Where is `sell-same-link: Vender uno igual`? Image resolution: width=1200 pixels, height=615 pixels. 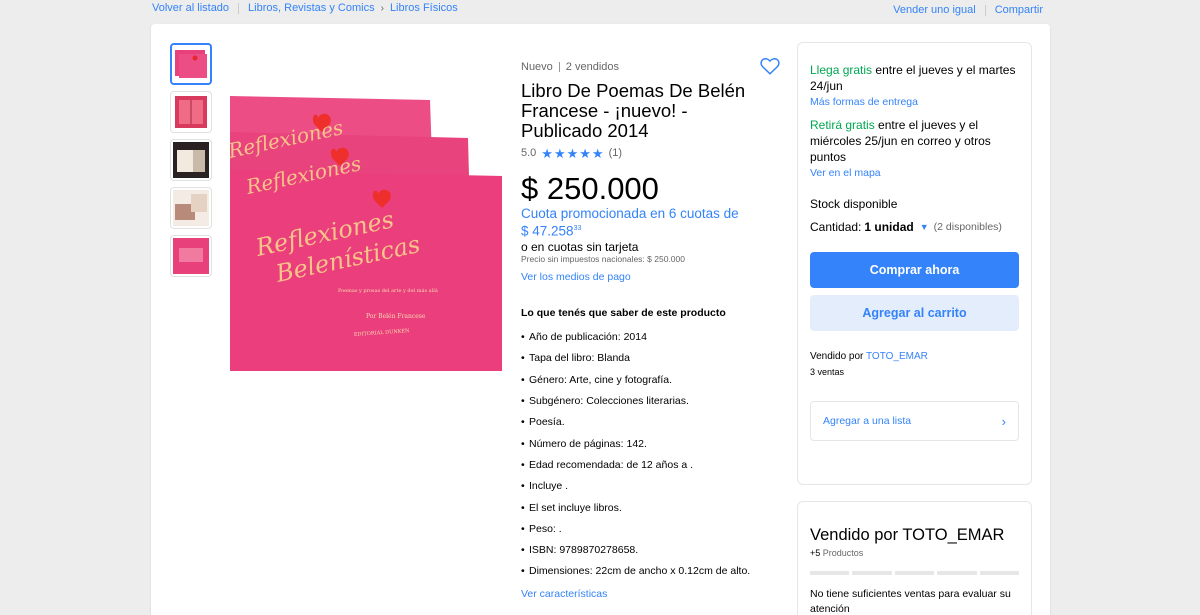 sell-same-link: Vender uno igual is located at coordinates (934, 10).